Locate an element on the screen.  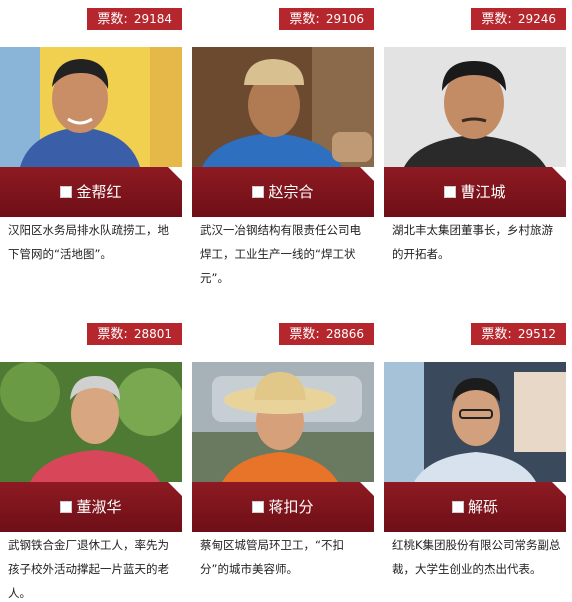
candidate-name: 曹江城 is located at coordinates (483, 192).